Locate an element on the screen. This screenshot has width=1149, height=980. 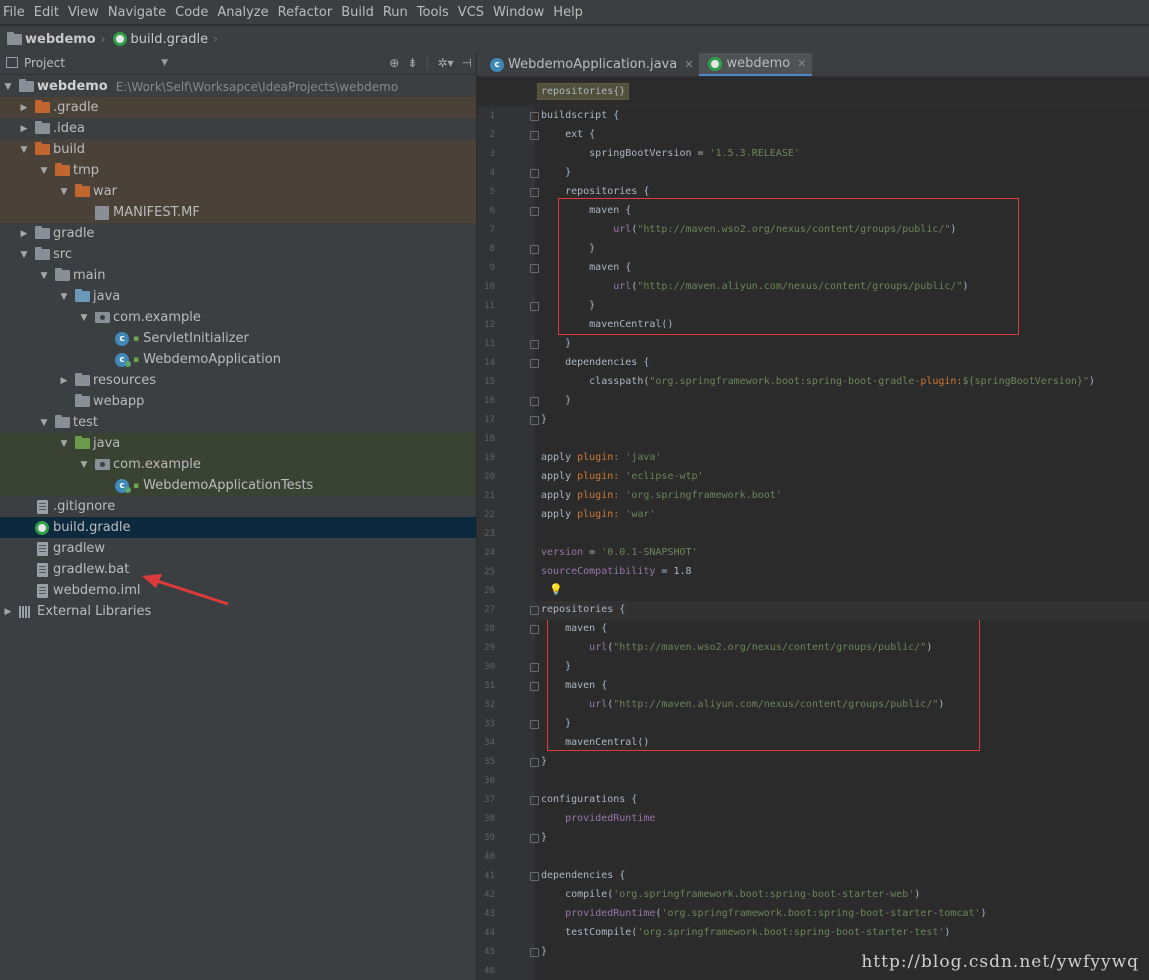
tree-item-servletinitializer: · c▪ServletInitializer is located at coordinates (238, 338).